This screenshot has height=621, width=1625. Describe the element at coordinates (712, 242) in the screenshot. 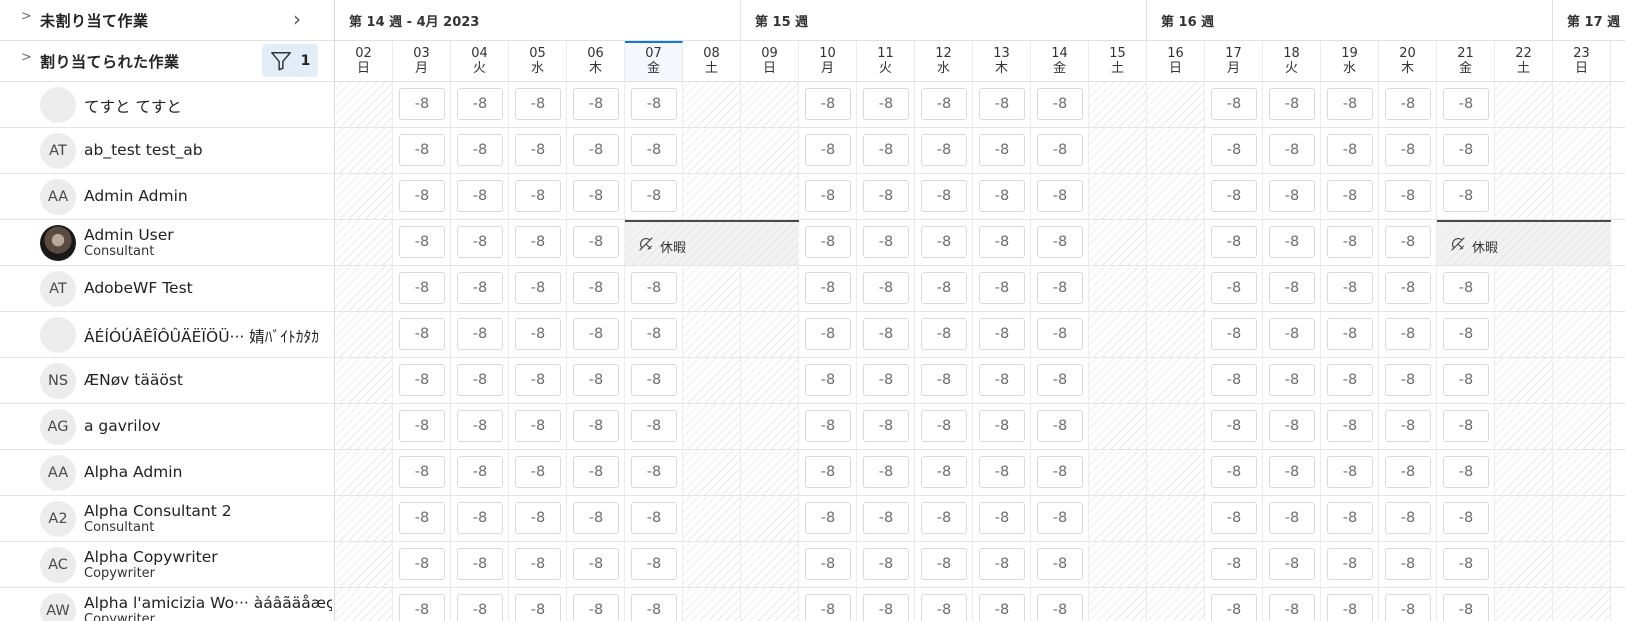

I see `time-off-bar: 休暇` at that location.